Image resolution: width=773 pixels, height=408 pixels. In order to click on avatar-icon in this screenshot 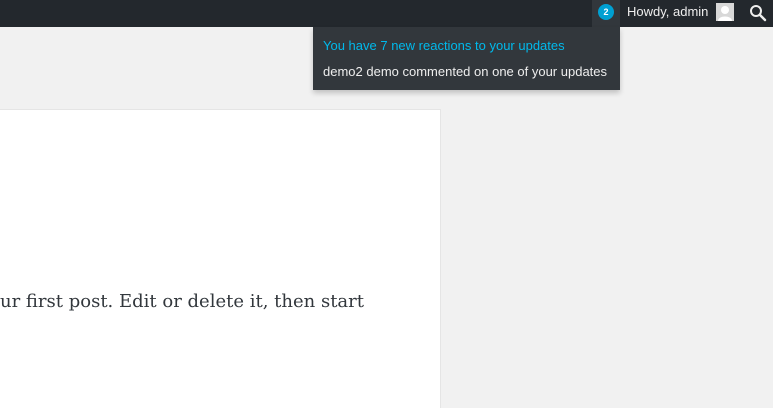, I will do `click(725, 12)`.